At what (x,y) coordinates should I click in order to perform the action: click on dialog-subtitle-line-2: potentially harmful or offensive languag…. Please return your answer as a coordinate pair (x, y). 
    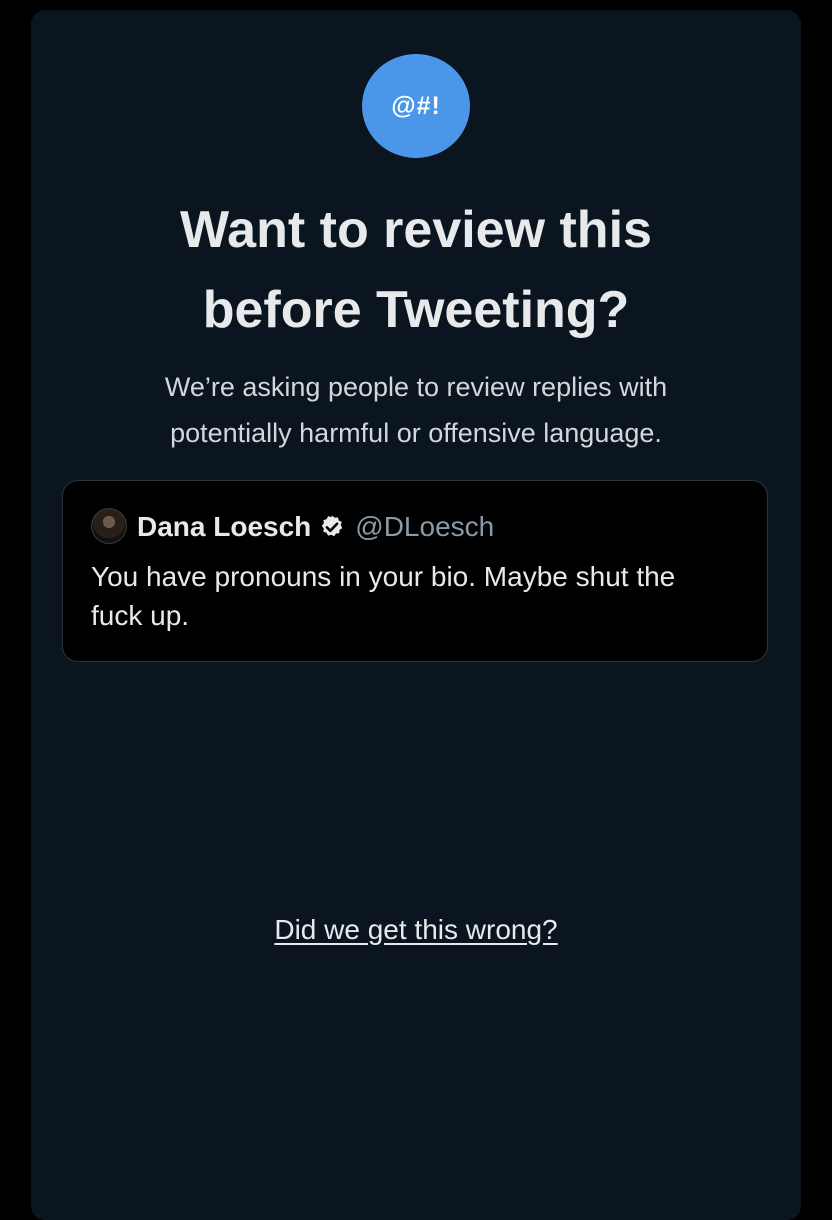
    Looking at the image, I should click on (416, 433).